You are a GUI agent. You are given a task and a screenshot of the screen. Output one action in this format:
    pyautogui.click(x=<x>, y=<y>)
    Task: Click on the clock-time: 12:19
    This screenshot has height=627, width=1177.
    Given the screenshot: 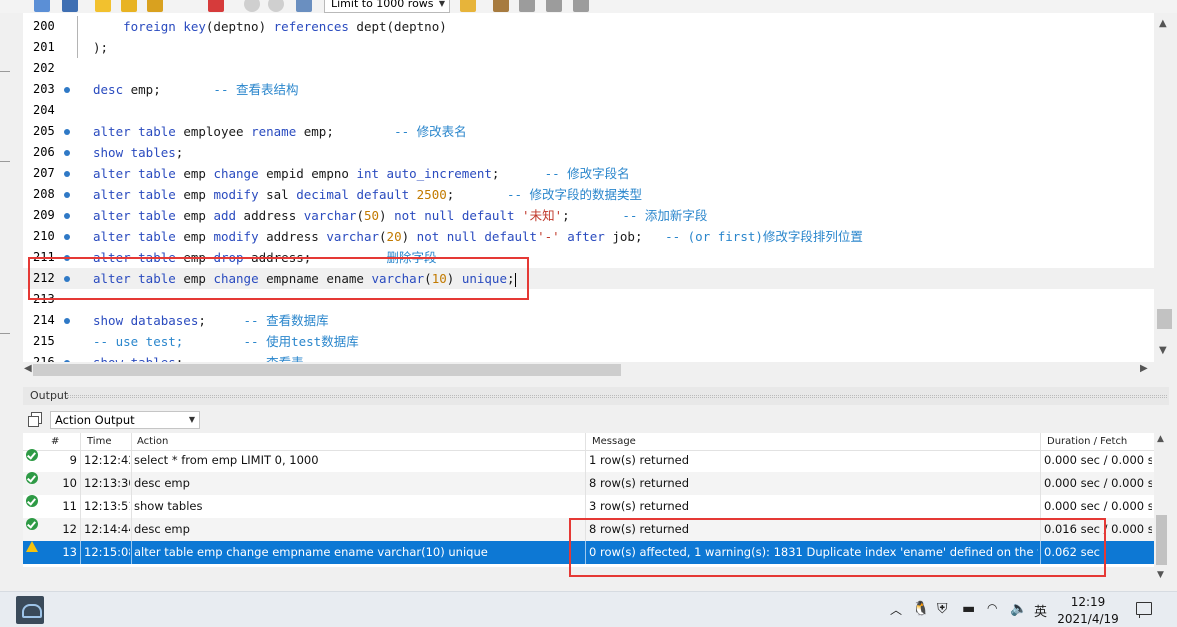 What is the action you would take?
    pyautogui.click(x=1088, y=602)
    